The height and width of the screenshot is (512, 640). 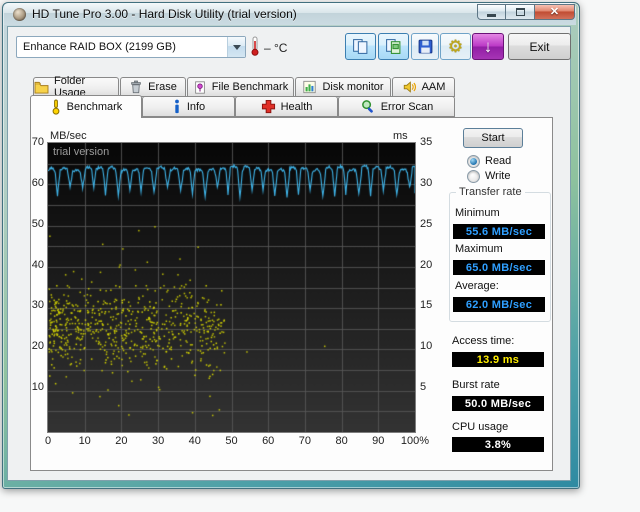 What do you see at coordinates (479, 249) in the screenshot?
I see `maximum-label: Maximum` at bounding box center [479, 249].